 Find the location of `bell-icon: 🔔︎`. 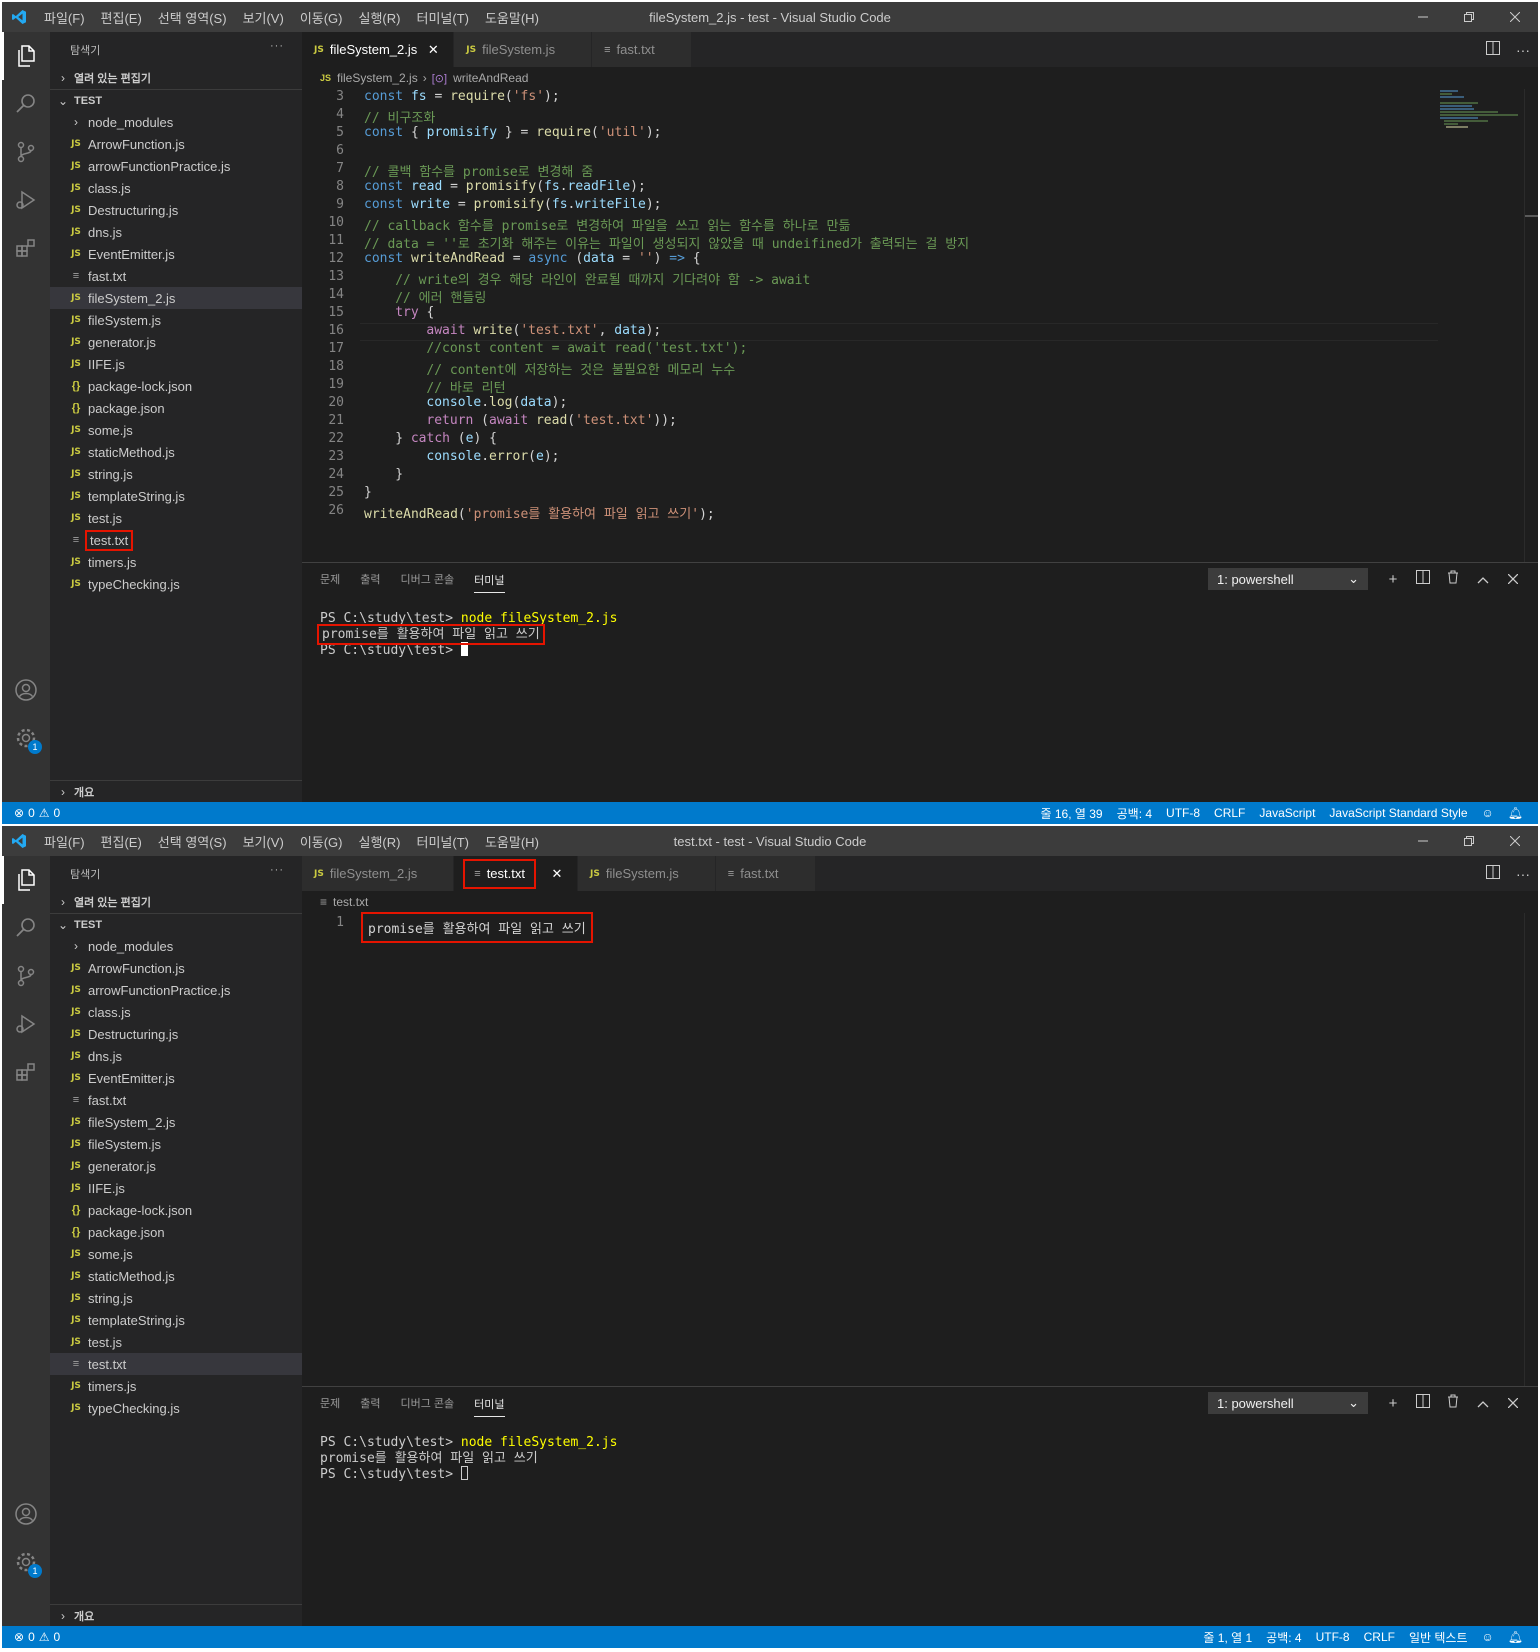

bell-icon: 🔔︎ is located at coordinates (1515, 1637).